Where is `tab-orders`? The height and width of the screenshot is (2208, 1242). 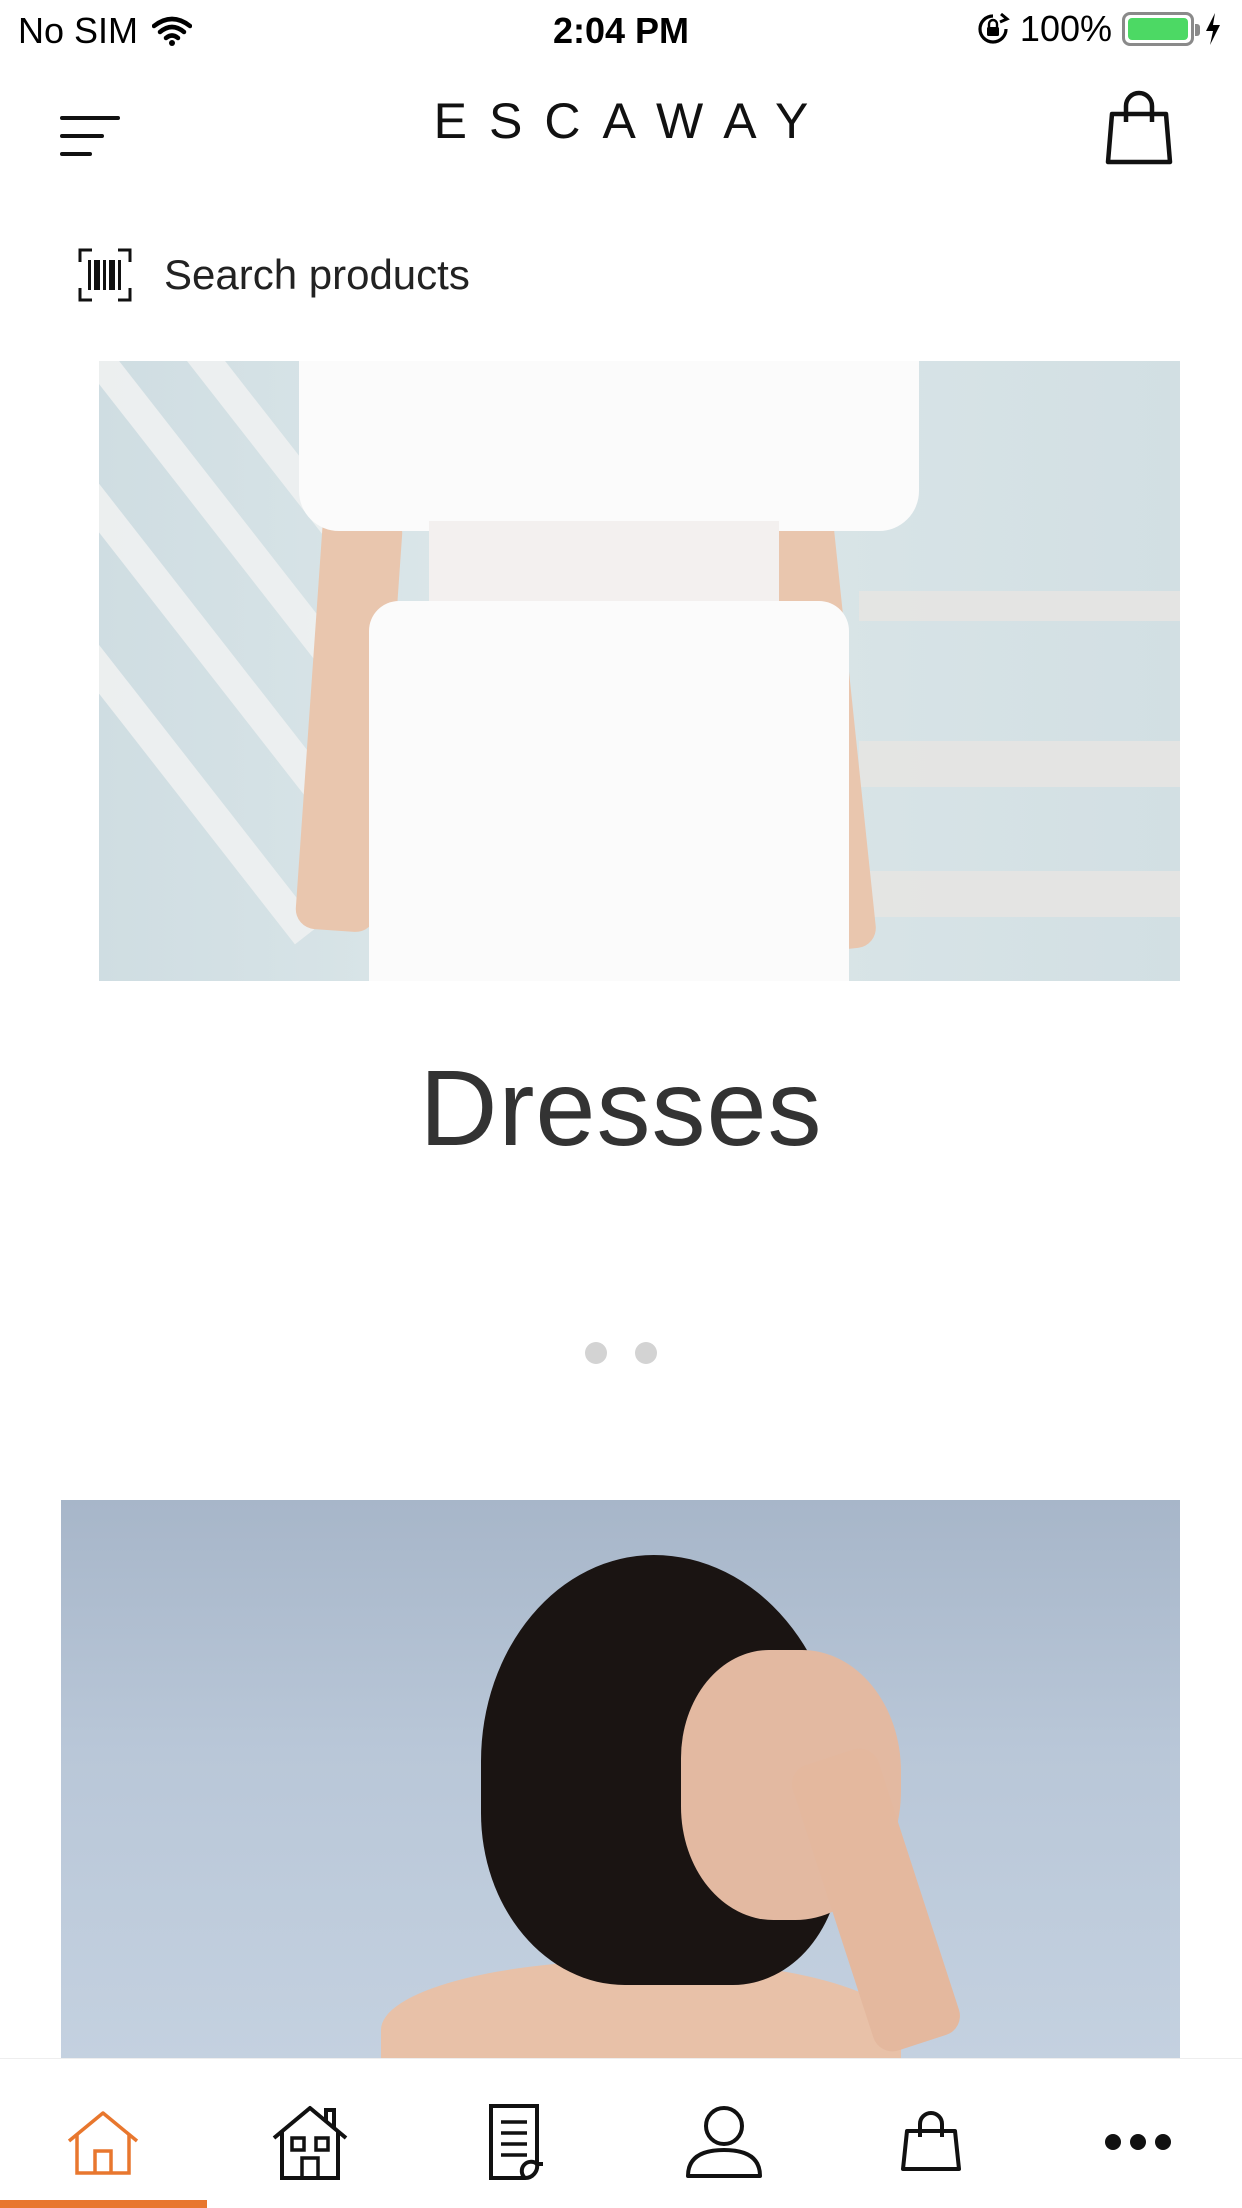 tab-orders is located at coordinates (517, 2142).